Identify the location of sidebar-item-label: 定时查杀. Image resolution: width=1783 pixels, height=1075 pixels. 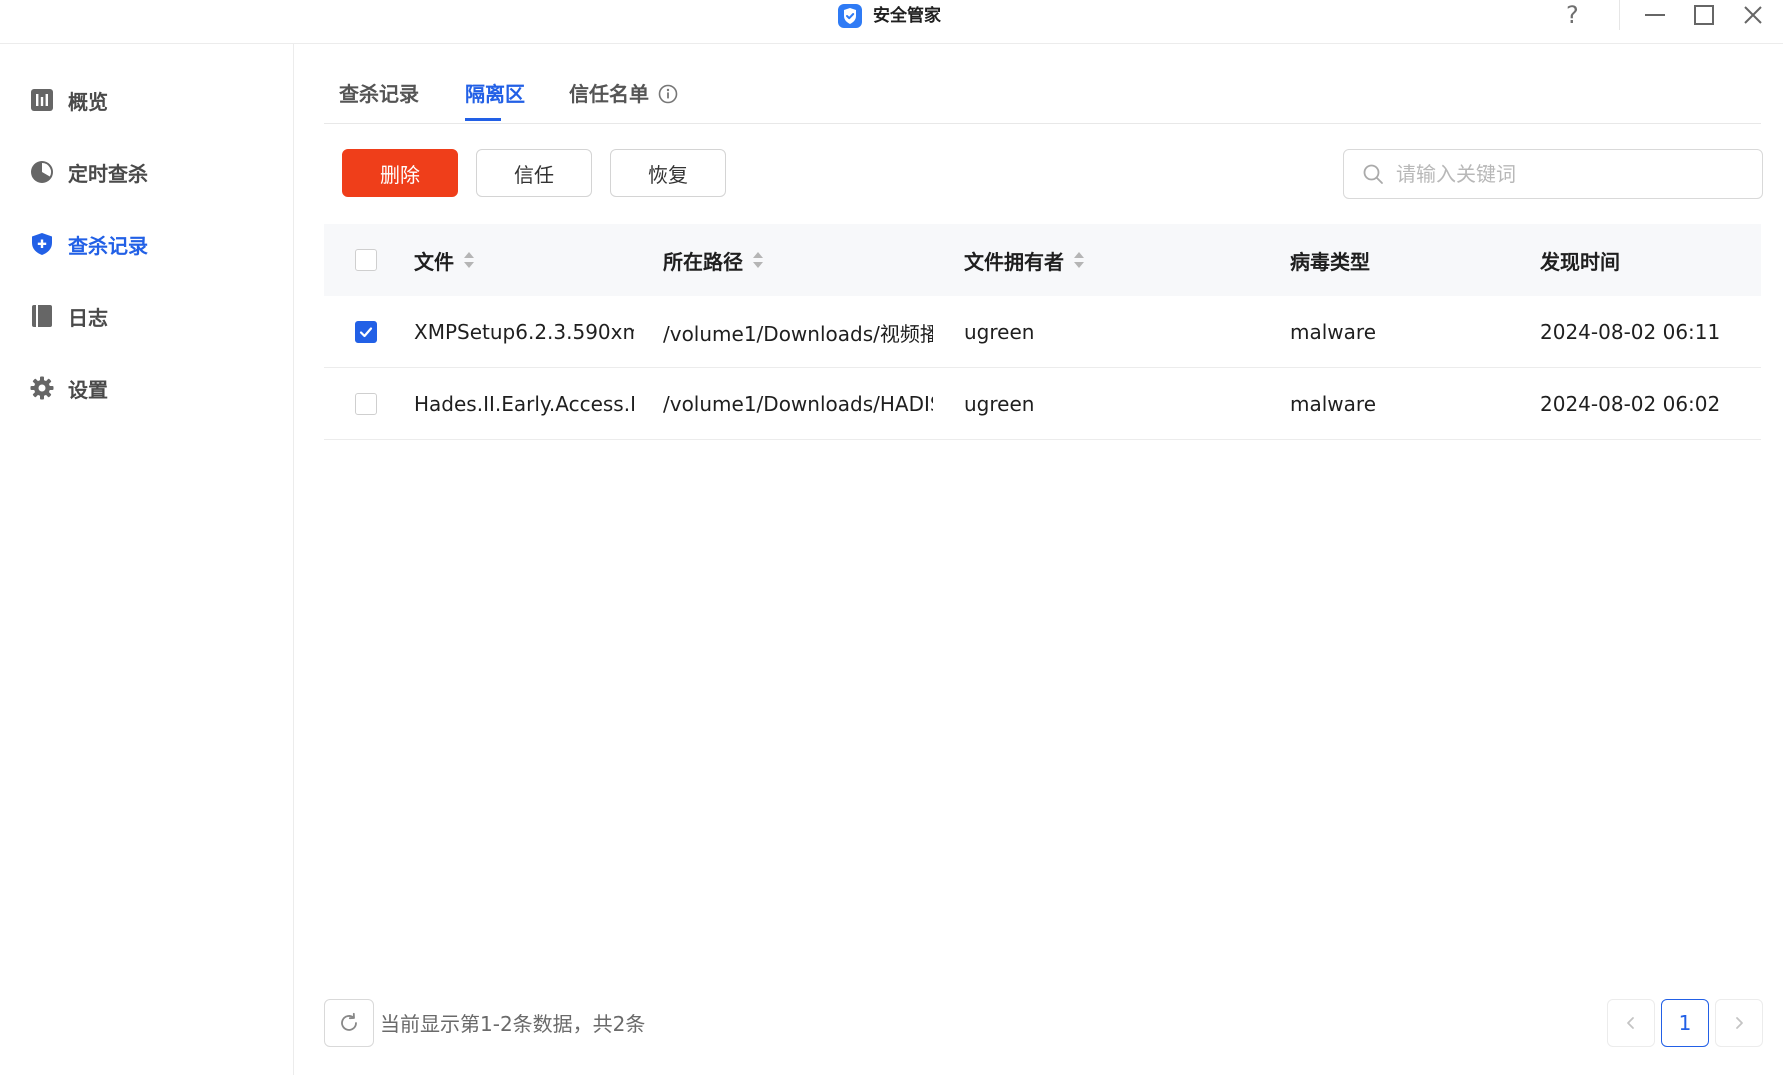
(108, 173).